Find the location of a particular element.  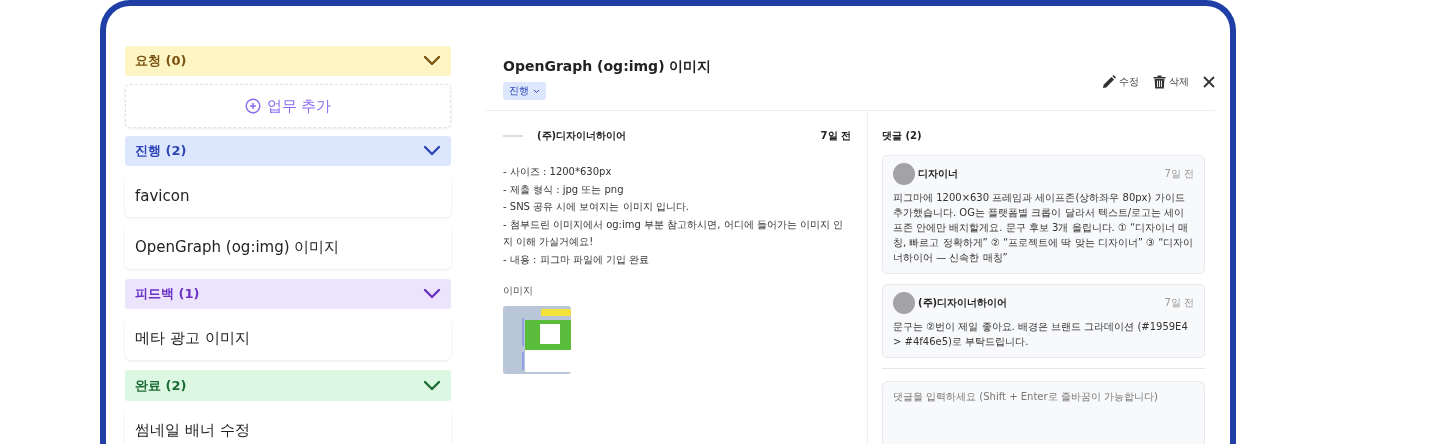

image-thumbnail is located at coordinates (537, 340).